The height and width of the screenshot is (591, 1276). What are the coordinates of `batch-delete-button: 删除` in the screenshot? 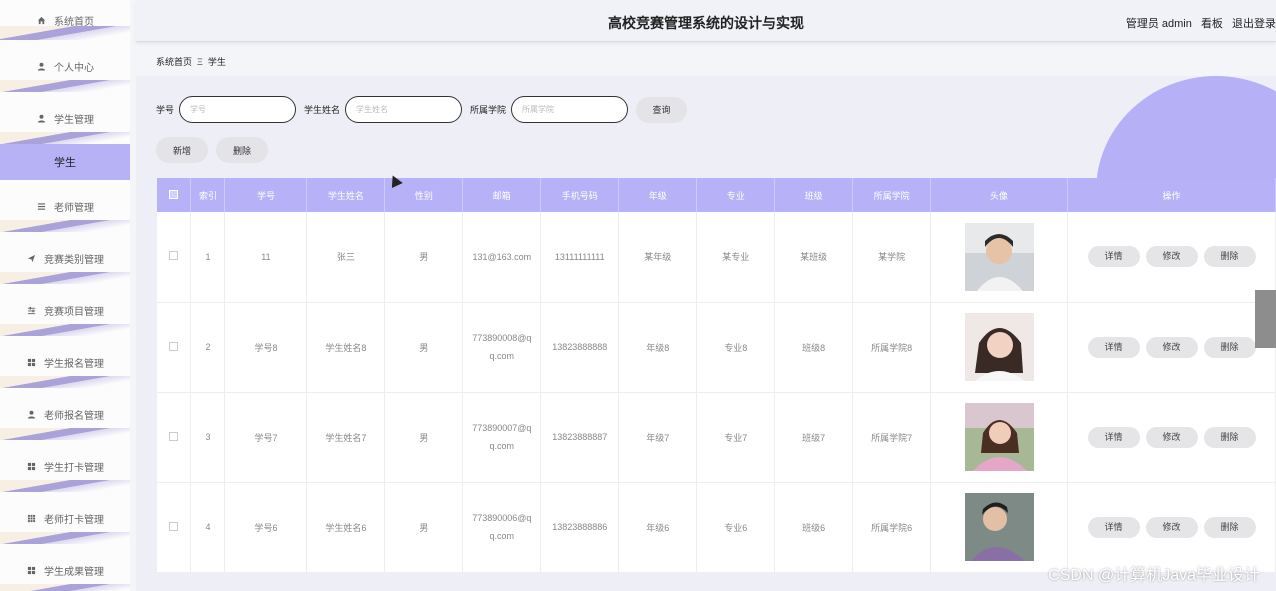 It's located at (242, 150).